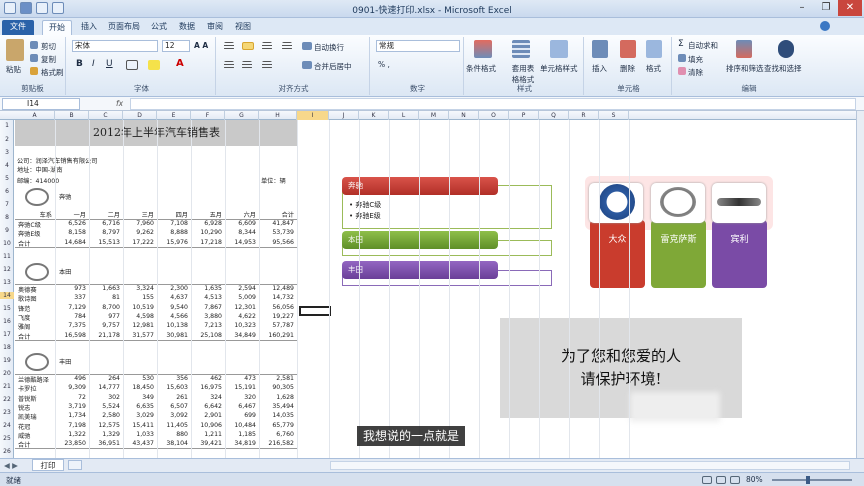 The height and width of the screenshot is (486, 864). What do you see at coordinates (315, 311) in the screenshot?
I see `selected-cell` at bounding box center [315, 311].